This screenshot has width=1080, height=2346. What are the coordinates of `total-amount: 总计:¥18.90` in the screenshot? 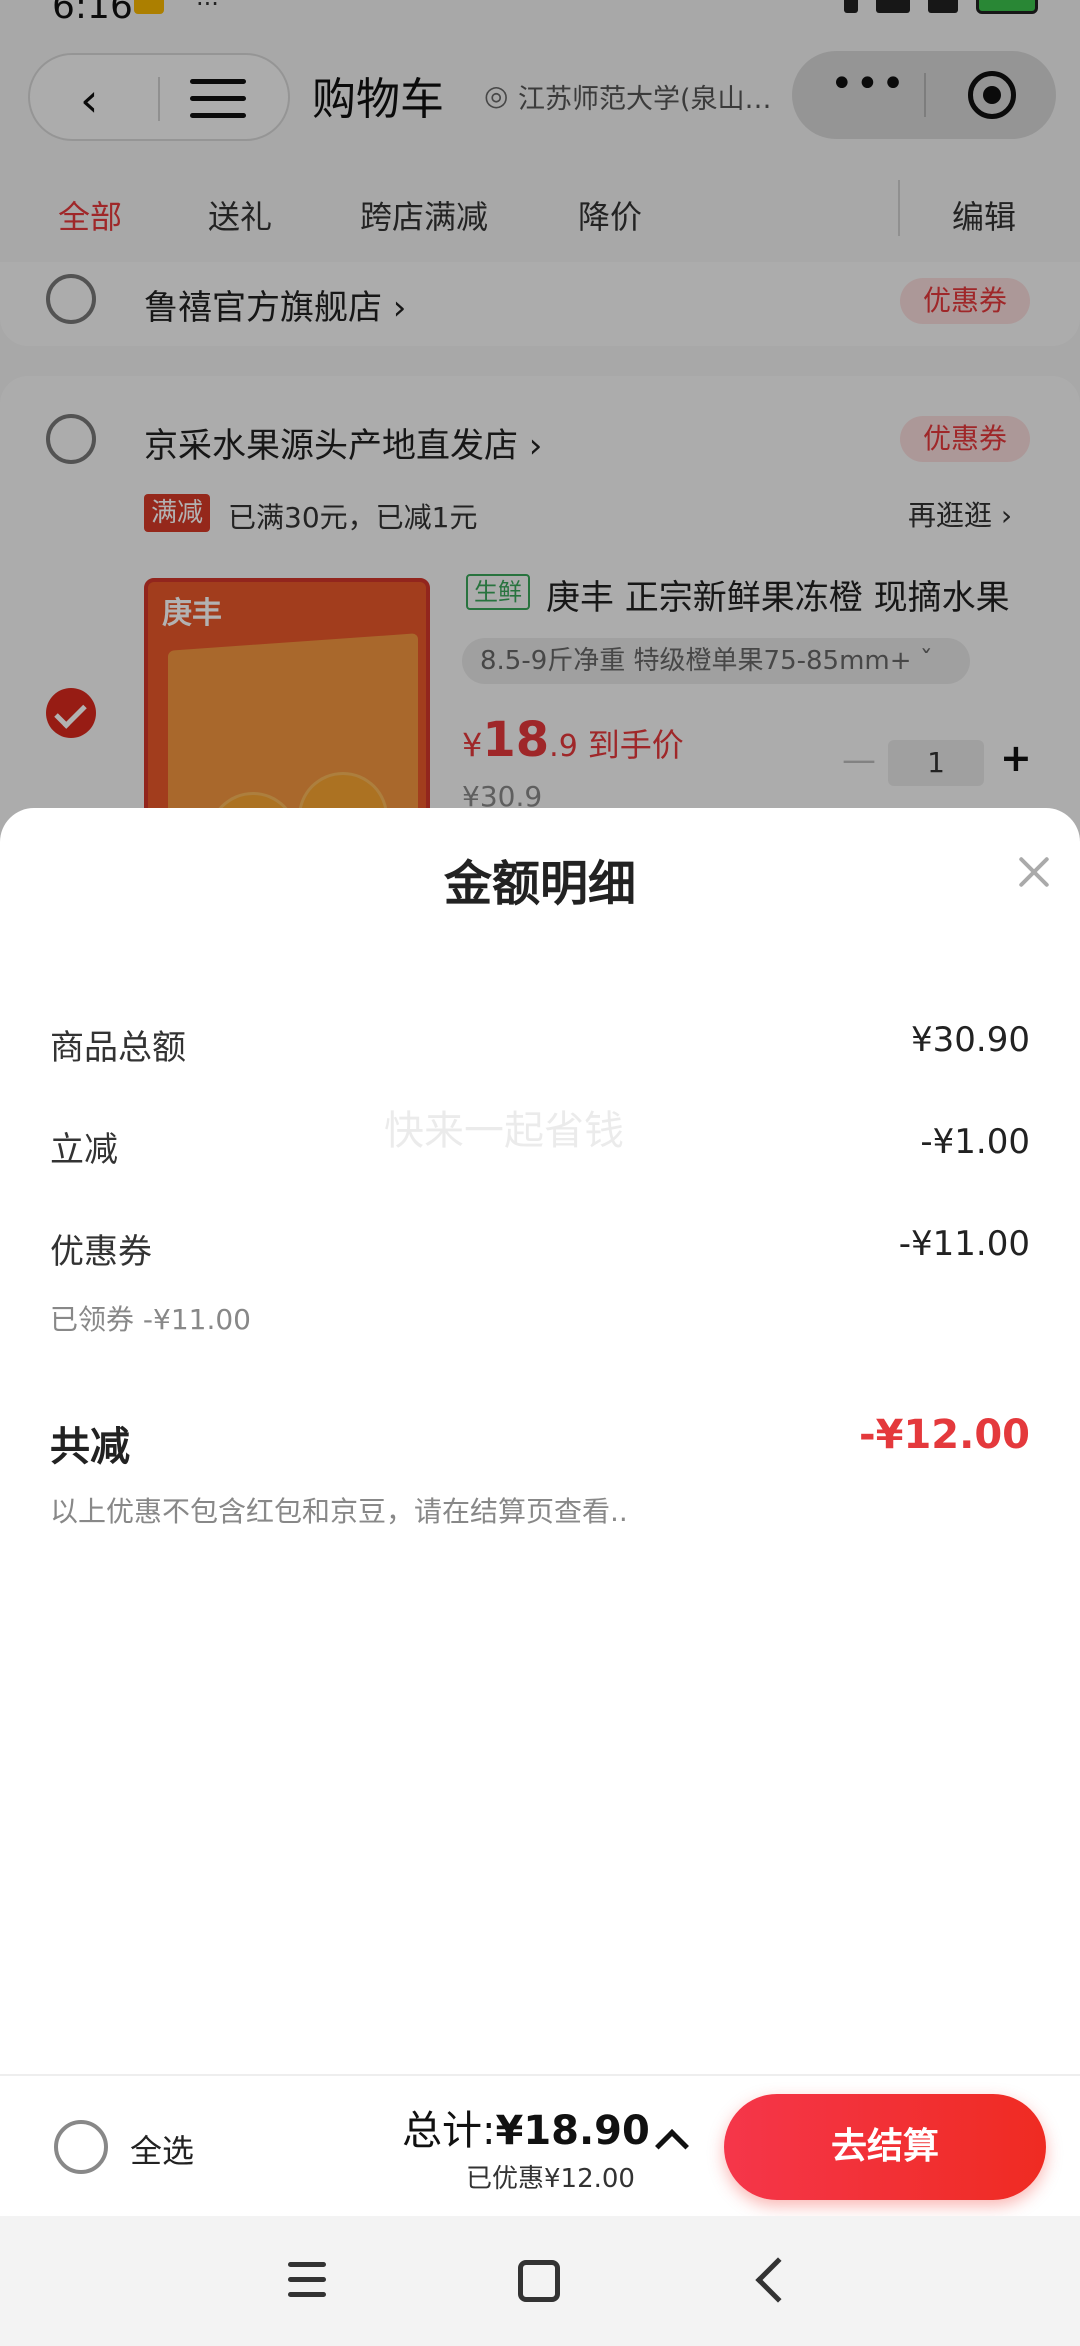 It's located at (526, 2127).